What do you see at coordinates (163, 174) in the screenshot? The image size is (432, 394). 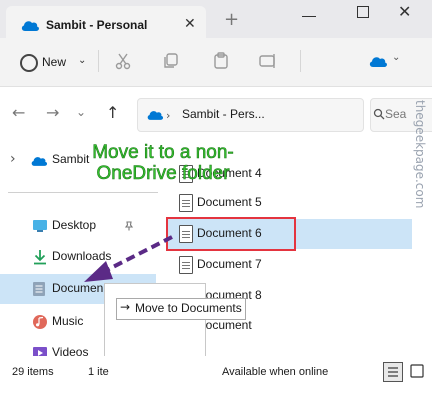 I see `annotation-line-2: OneDrive folder` at bounding box center [163, 174].